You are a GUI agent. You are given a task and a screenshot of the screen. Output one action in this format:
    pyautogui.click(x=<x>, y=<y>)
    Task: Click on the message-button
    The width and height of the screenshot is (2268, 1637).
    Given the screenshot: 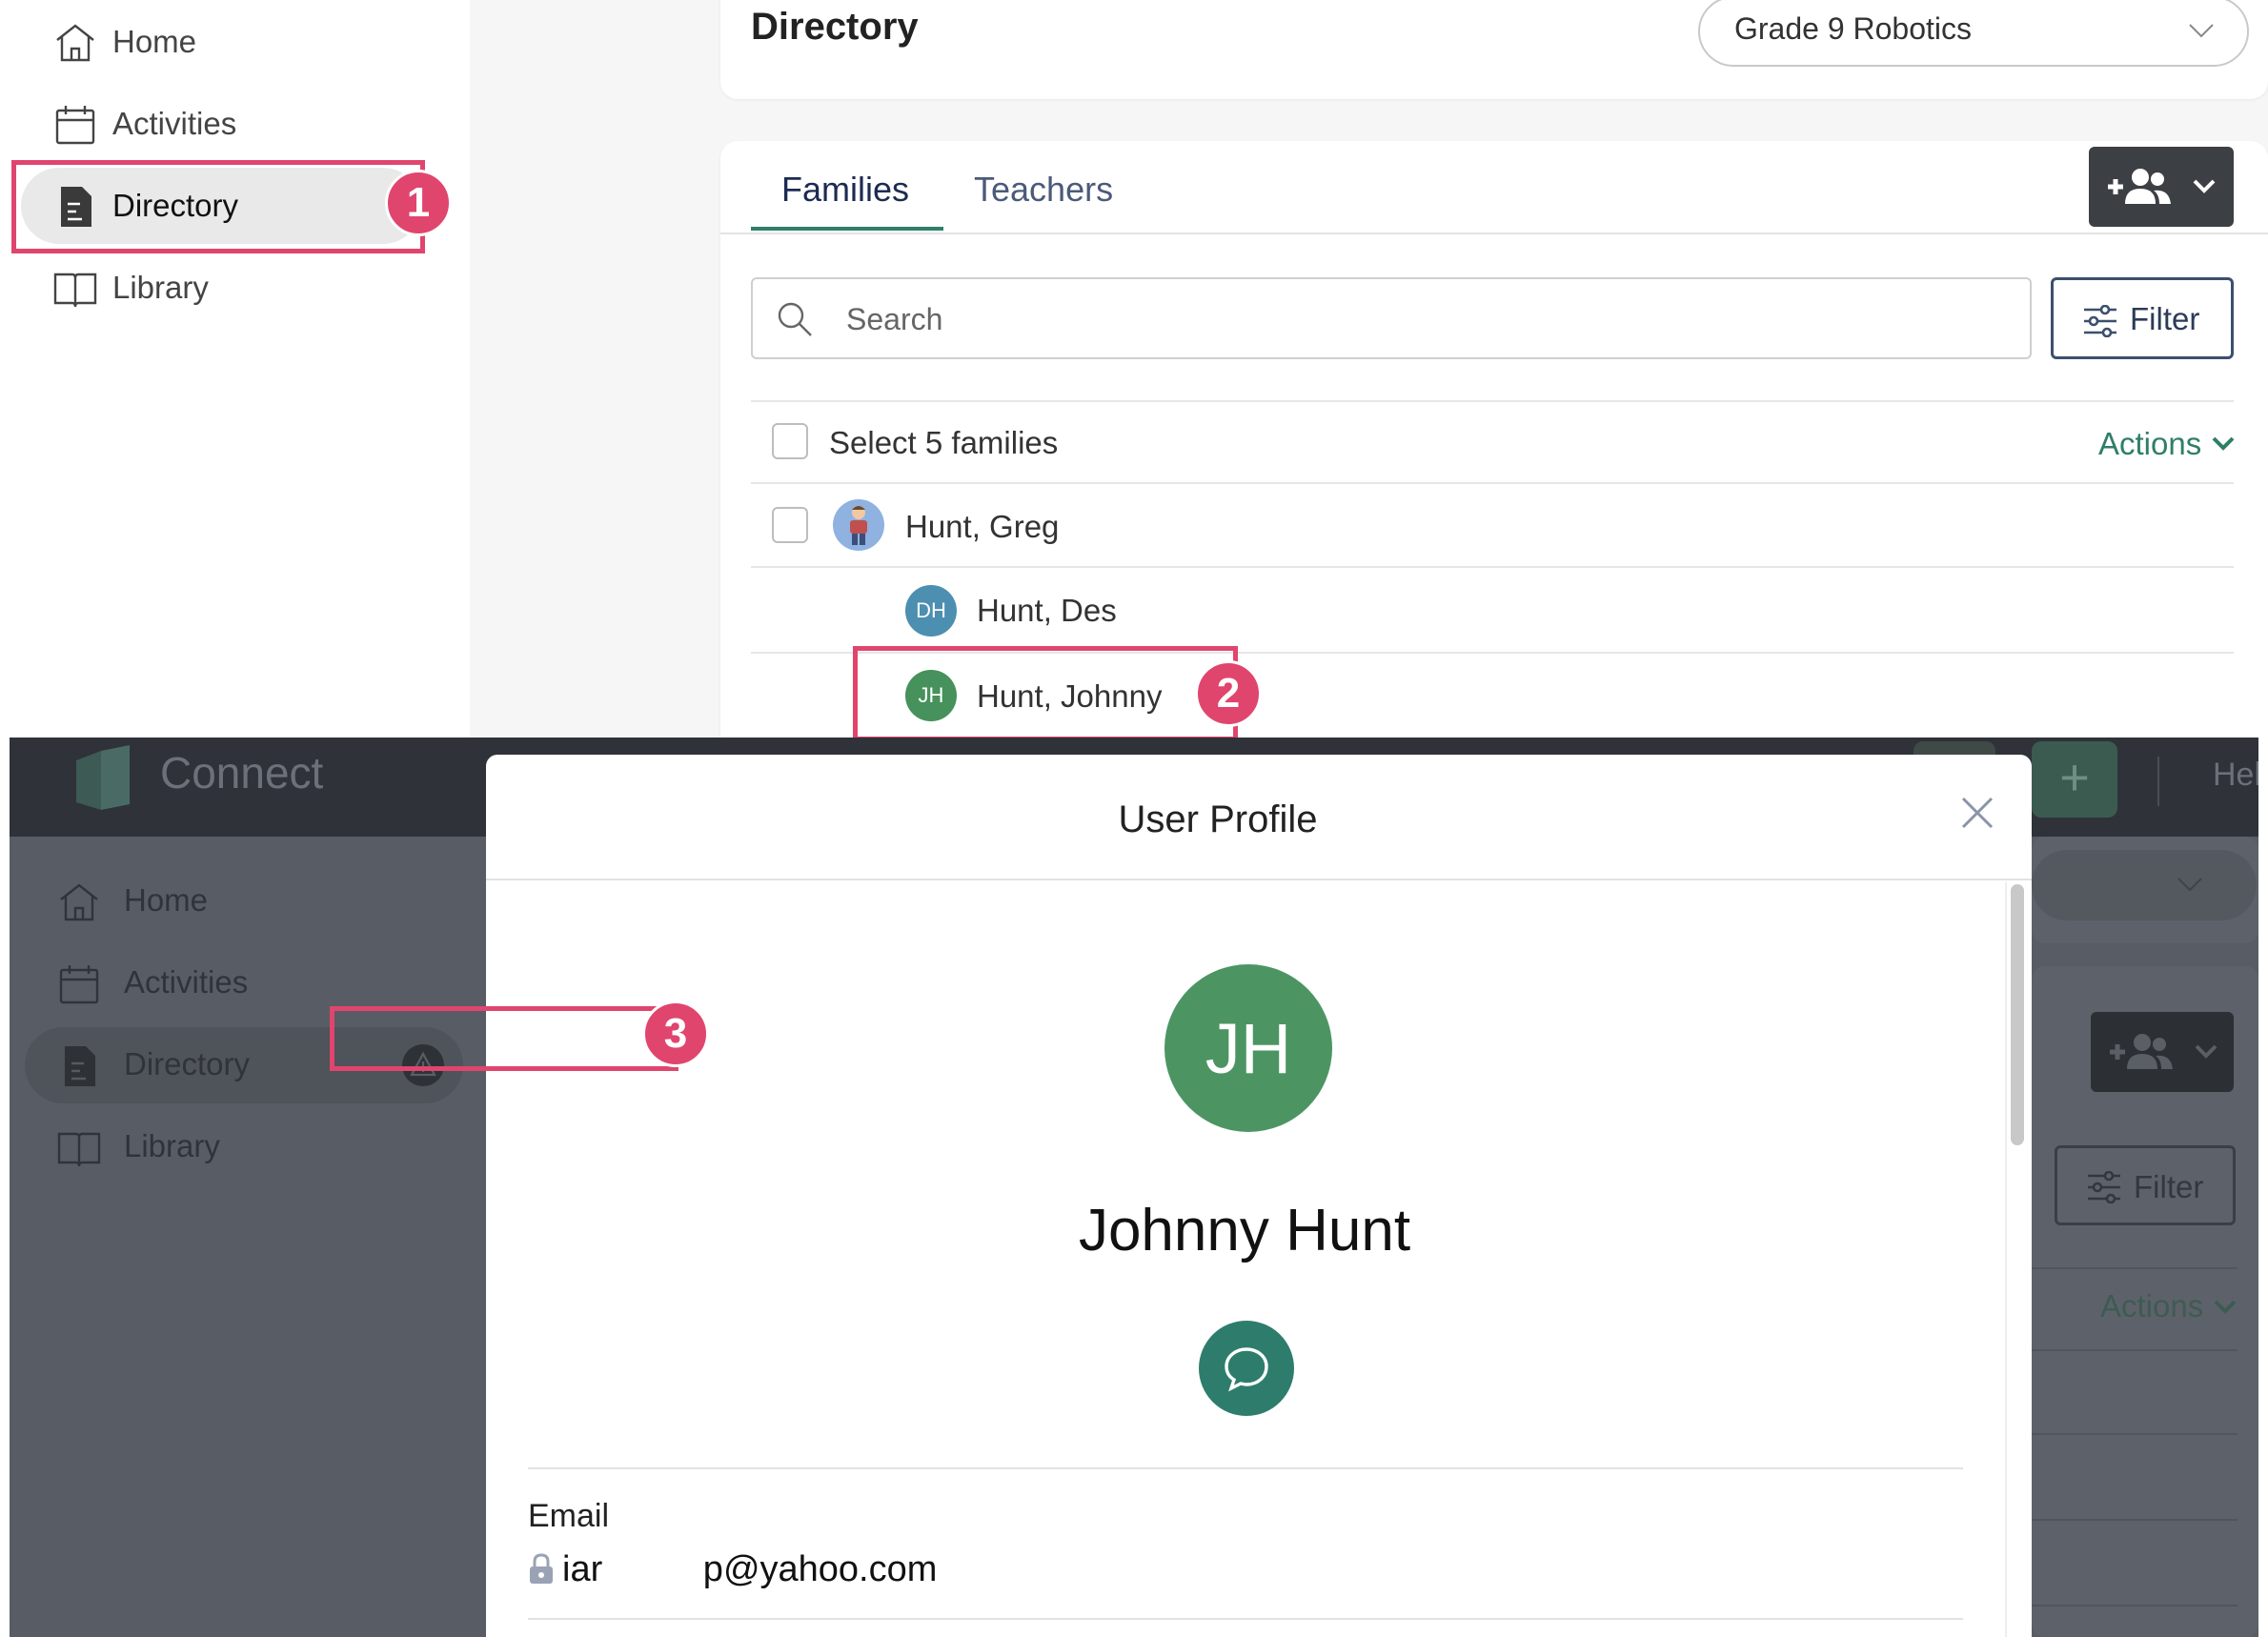 What is the action you would take?
    pyautogui.click(x=1246, y=1368)
    